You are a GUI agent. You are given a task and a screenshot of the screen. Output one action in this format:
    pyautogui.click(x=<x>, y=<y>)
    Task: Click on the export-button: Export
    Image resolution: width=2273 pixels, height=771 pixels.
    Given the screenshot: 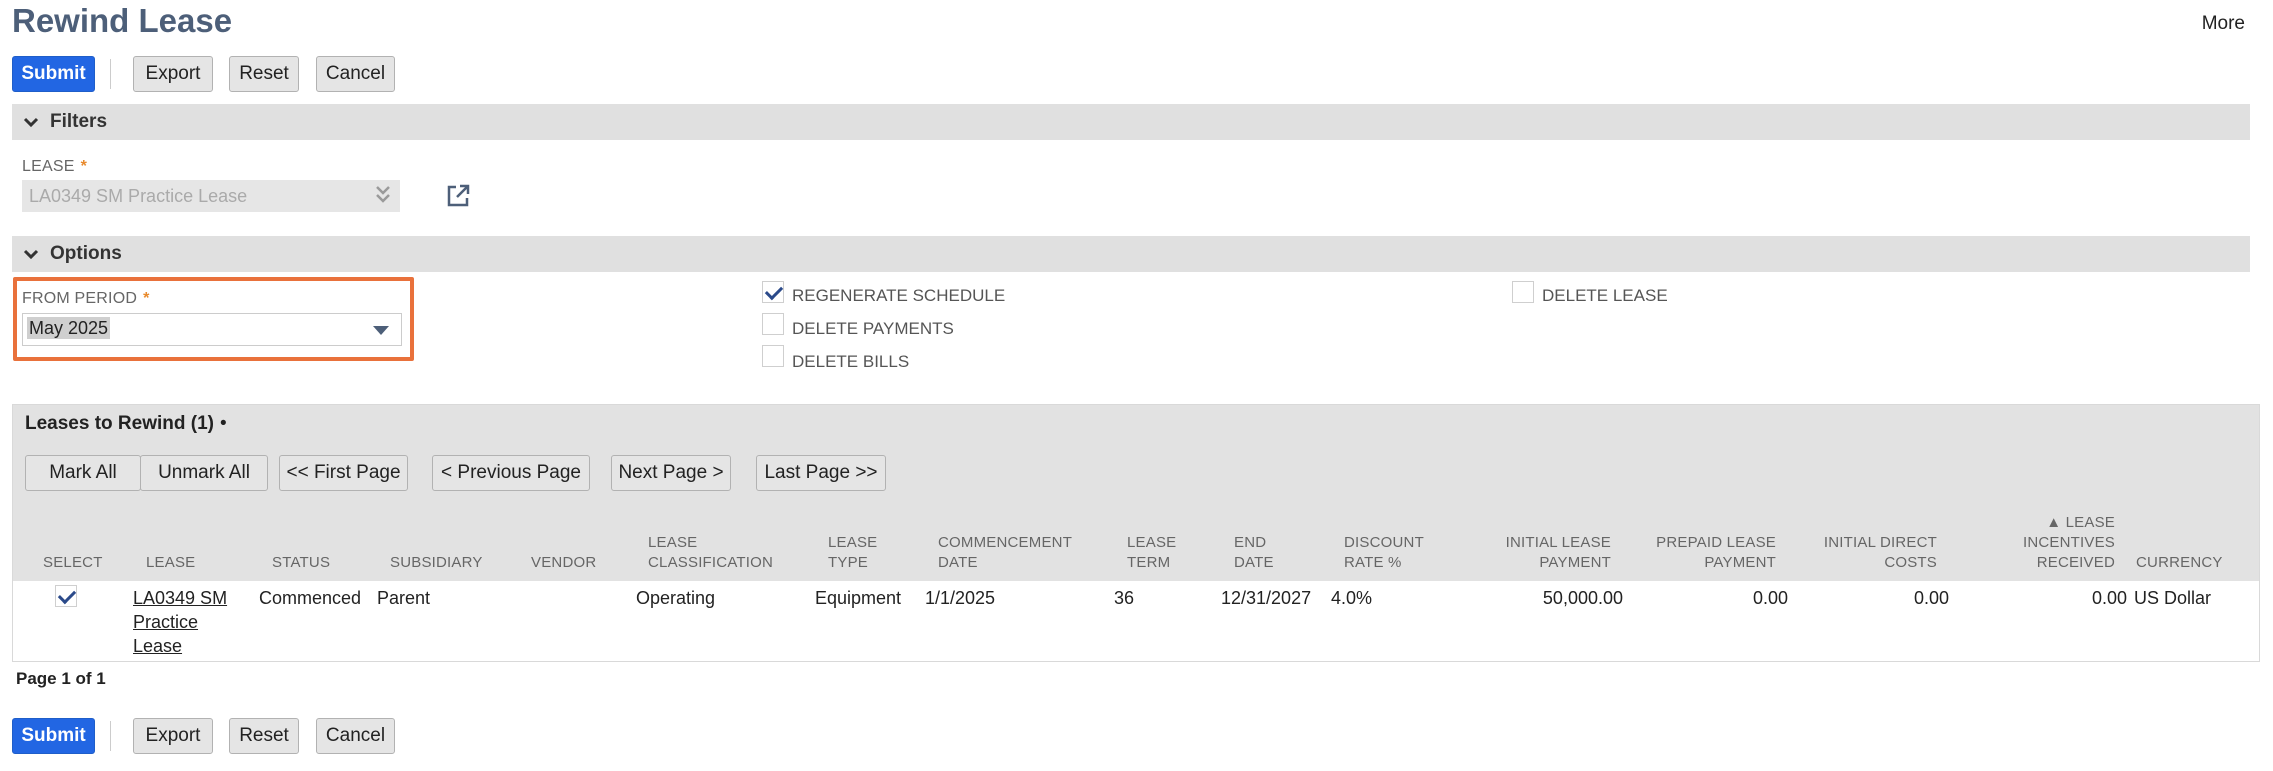 What is the action you would take?
    pyautogui.click(x=173, y=74)
    